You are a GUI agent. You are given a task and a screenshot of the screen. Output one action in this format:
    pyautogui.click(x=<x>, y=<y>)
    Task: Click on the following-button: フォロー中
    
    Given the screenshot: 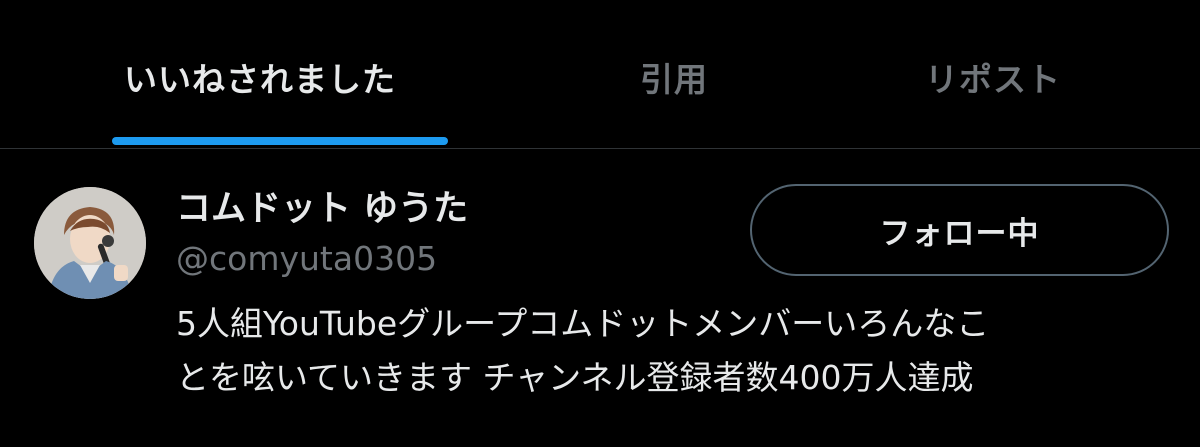 What is the action you would take?
    pyautogui.click(x=959, y=230)
    